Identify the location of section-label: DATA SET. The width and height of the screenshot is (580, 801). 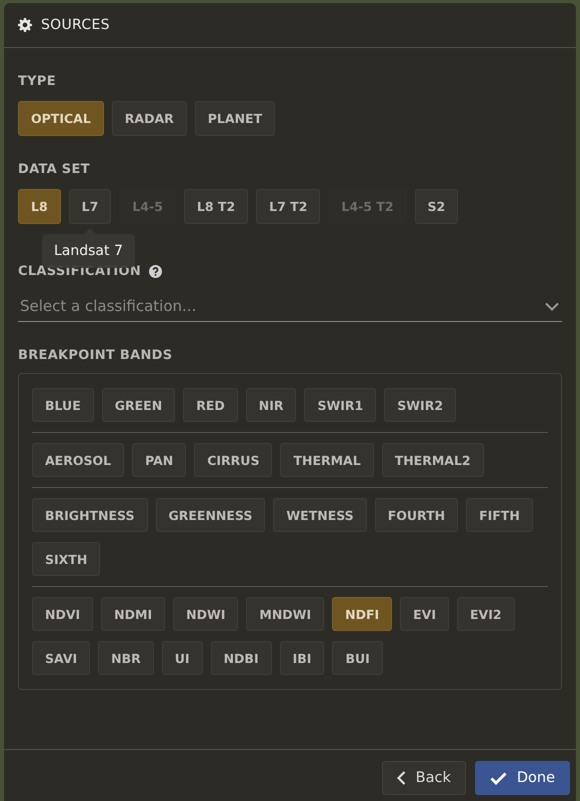
(54, 169).